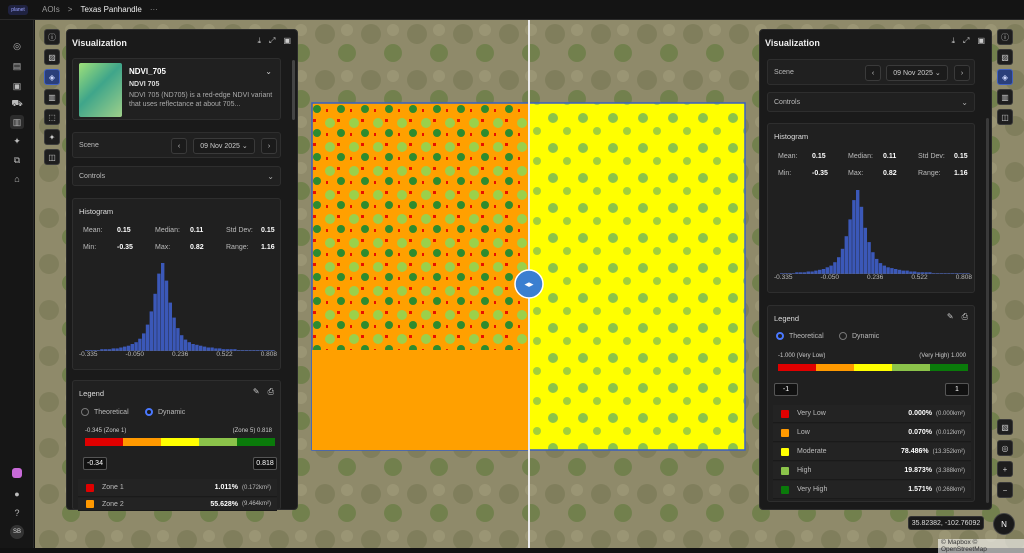 This screenshot has width=1024, height=553. I want to click on min-value-input: -1, so click(786, 389).